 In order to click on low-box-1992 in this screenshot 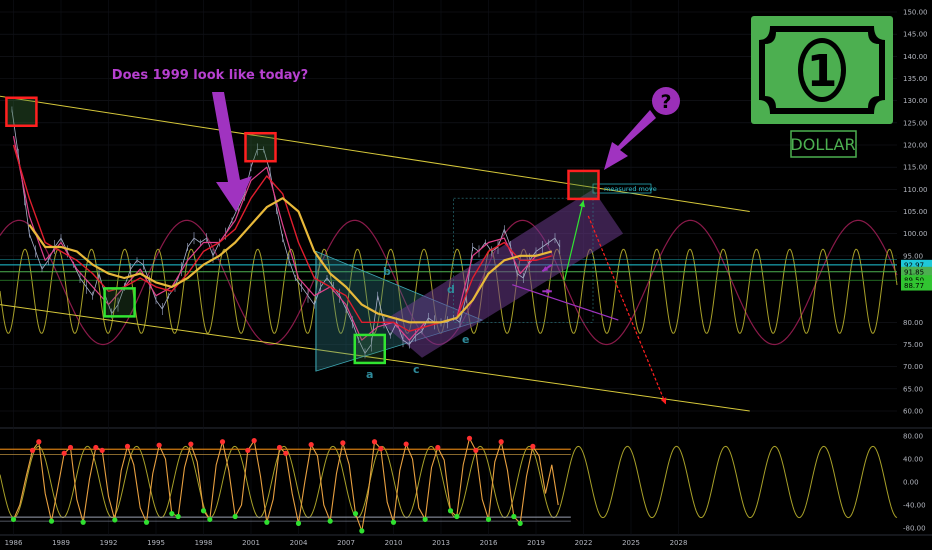, I will do `click(119, 302)`.